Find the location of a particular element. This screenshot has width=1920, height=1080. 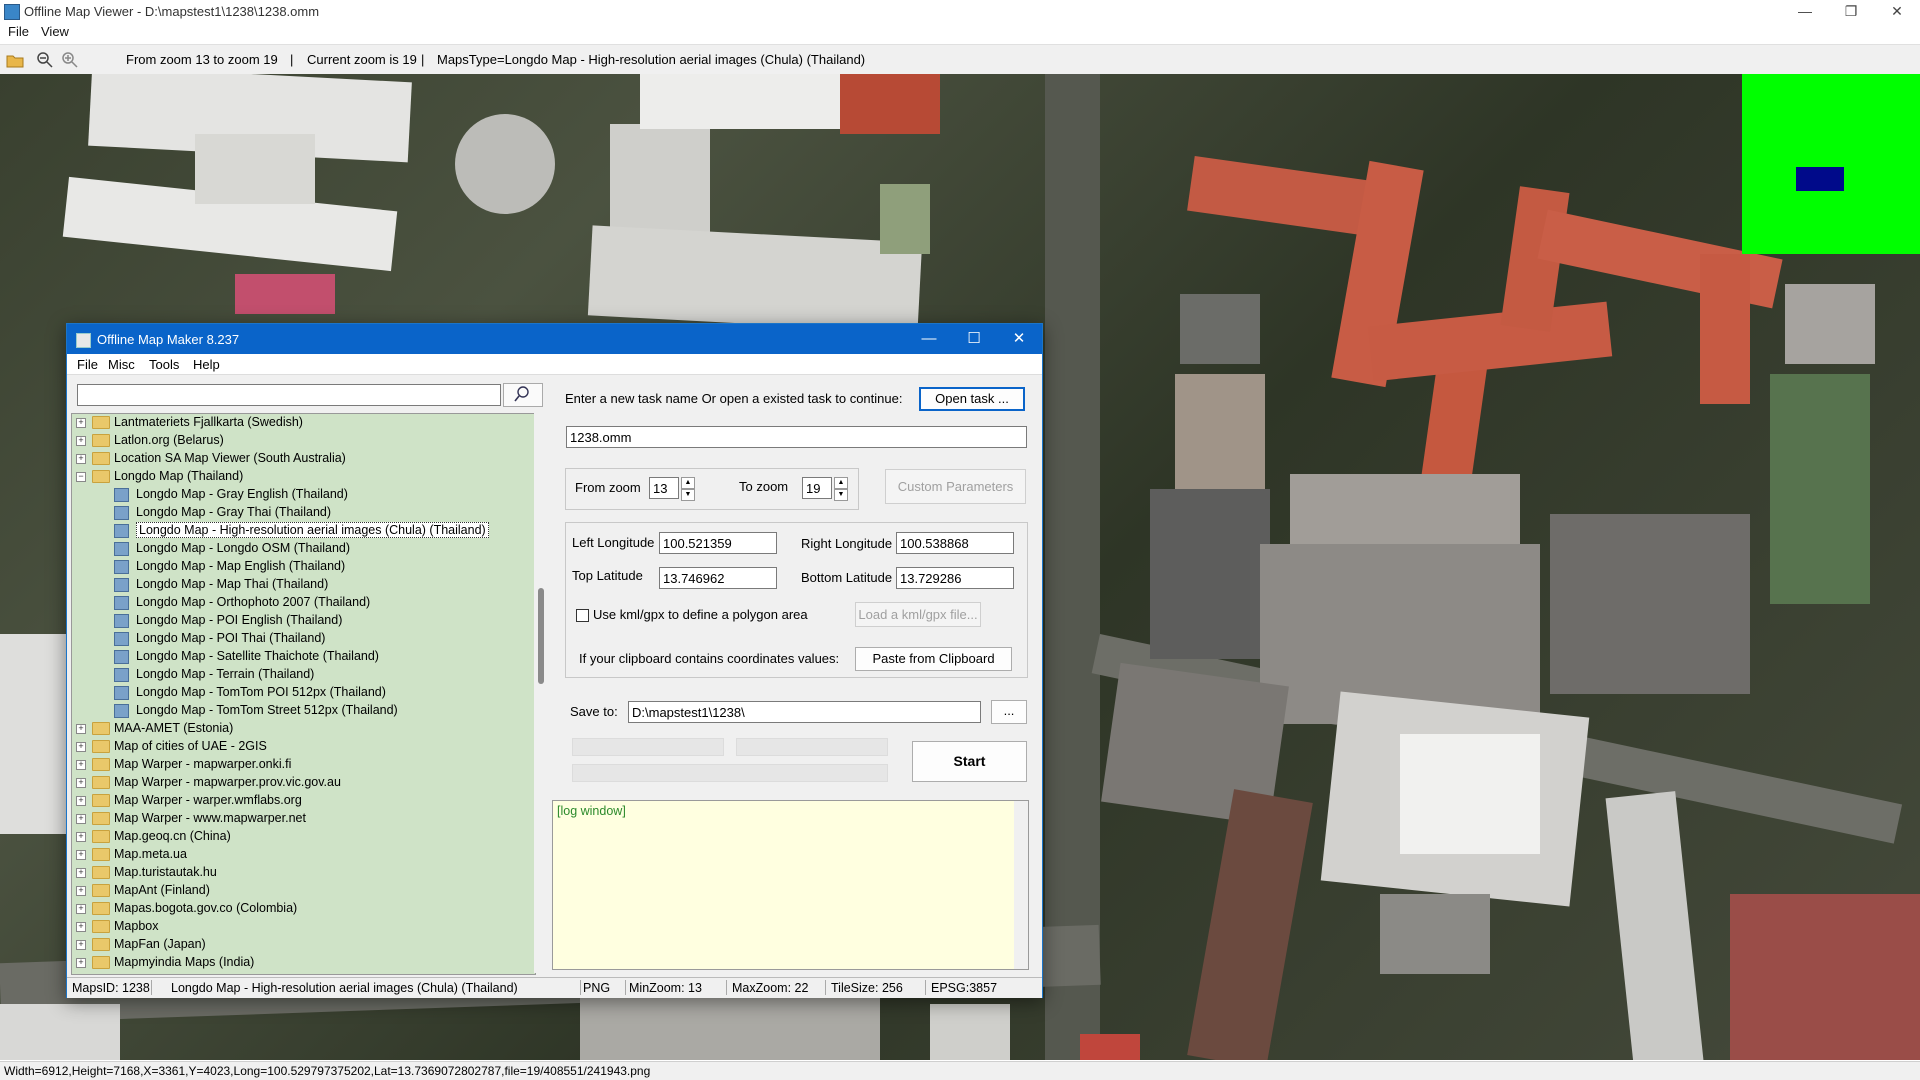

tree-folder-item: + Map Warper - www.mapwarper.net is located at coordinates (297, 819).